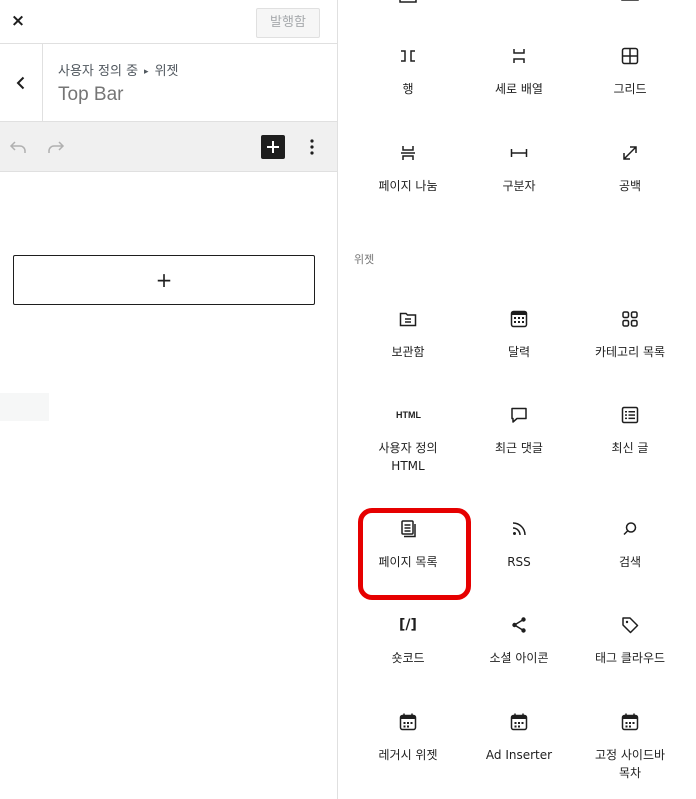  I want to click on page-title: Top Bar, so click(91, 94).